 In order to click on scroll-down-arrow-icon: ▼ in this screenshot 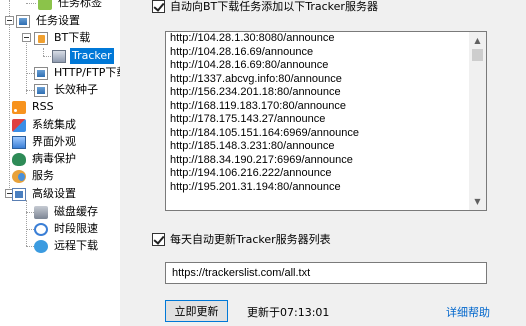, I will do `click(477, 201)`.